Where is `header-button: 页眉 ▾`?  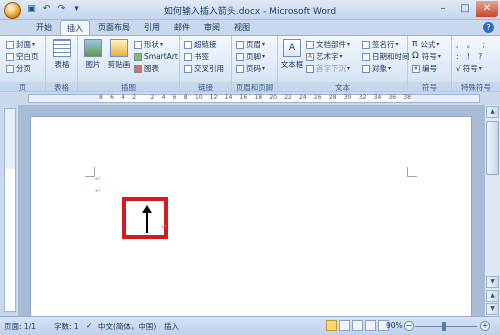 header-button: 页眉 ▾ is located at coordinates (250, 44).